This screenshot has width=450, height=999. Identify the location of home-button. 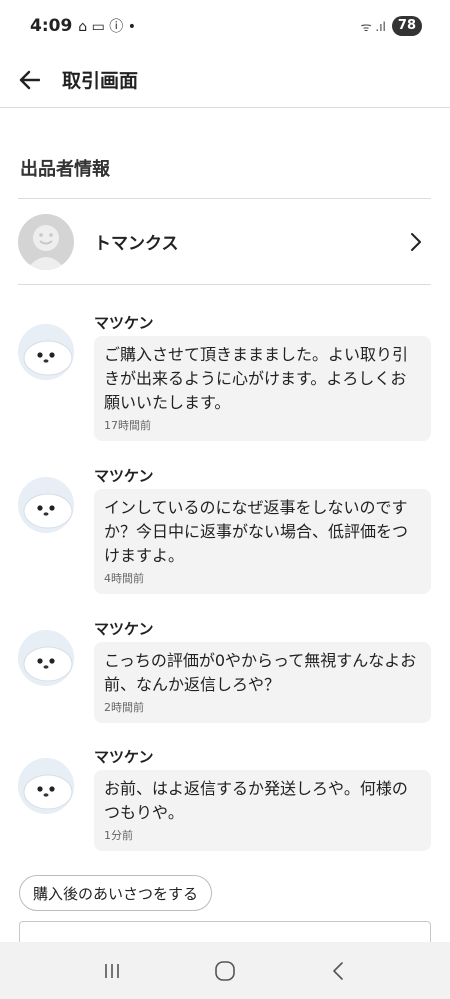
(225, 971).